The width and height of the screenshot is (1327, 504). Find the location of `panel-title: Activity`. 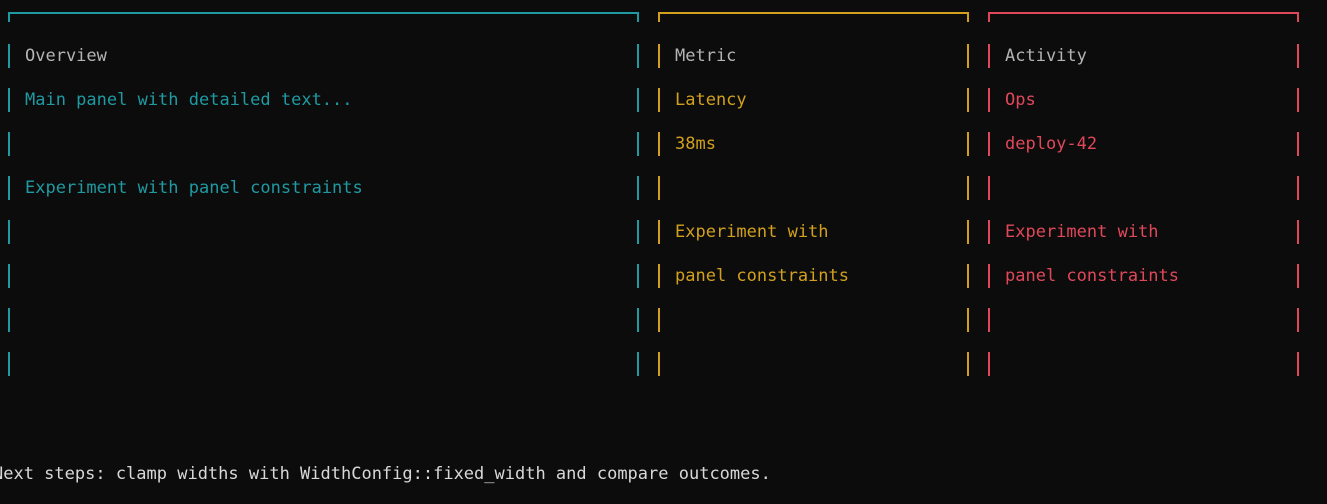

panel-title: Activity is located at coordinates (1046, 56).